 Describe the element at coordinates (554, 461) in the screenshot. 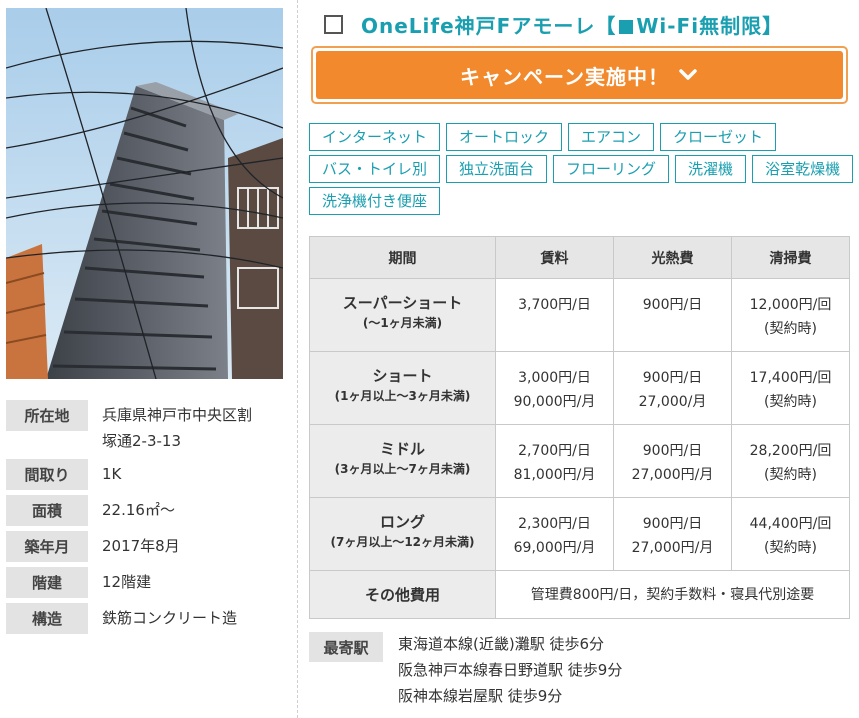

I see `rent-cell: 2,700円/日 81,000円/月` at that location.